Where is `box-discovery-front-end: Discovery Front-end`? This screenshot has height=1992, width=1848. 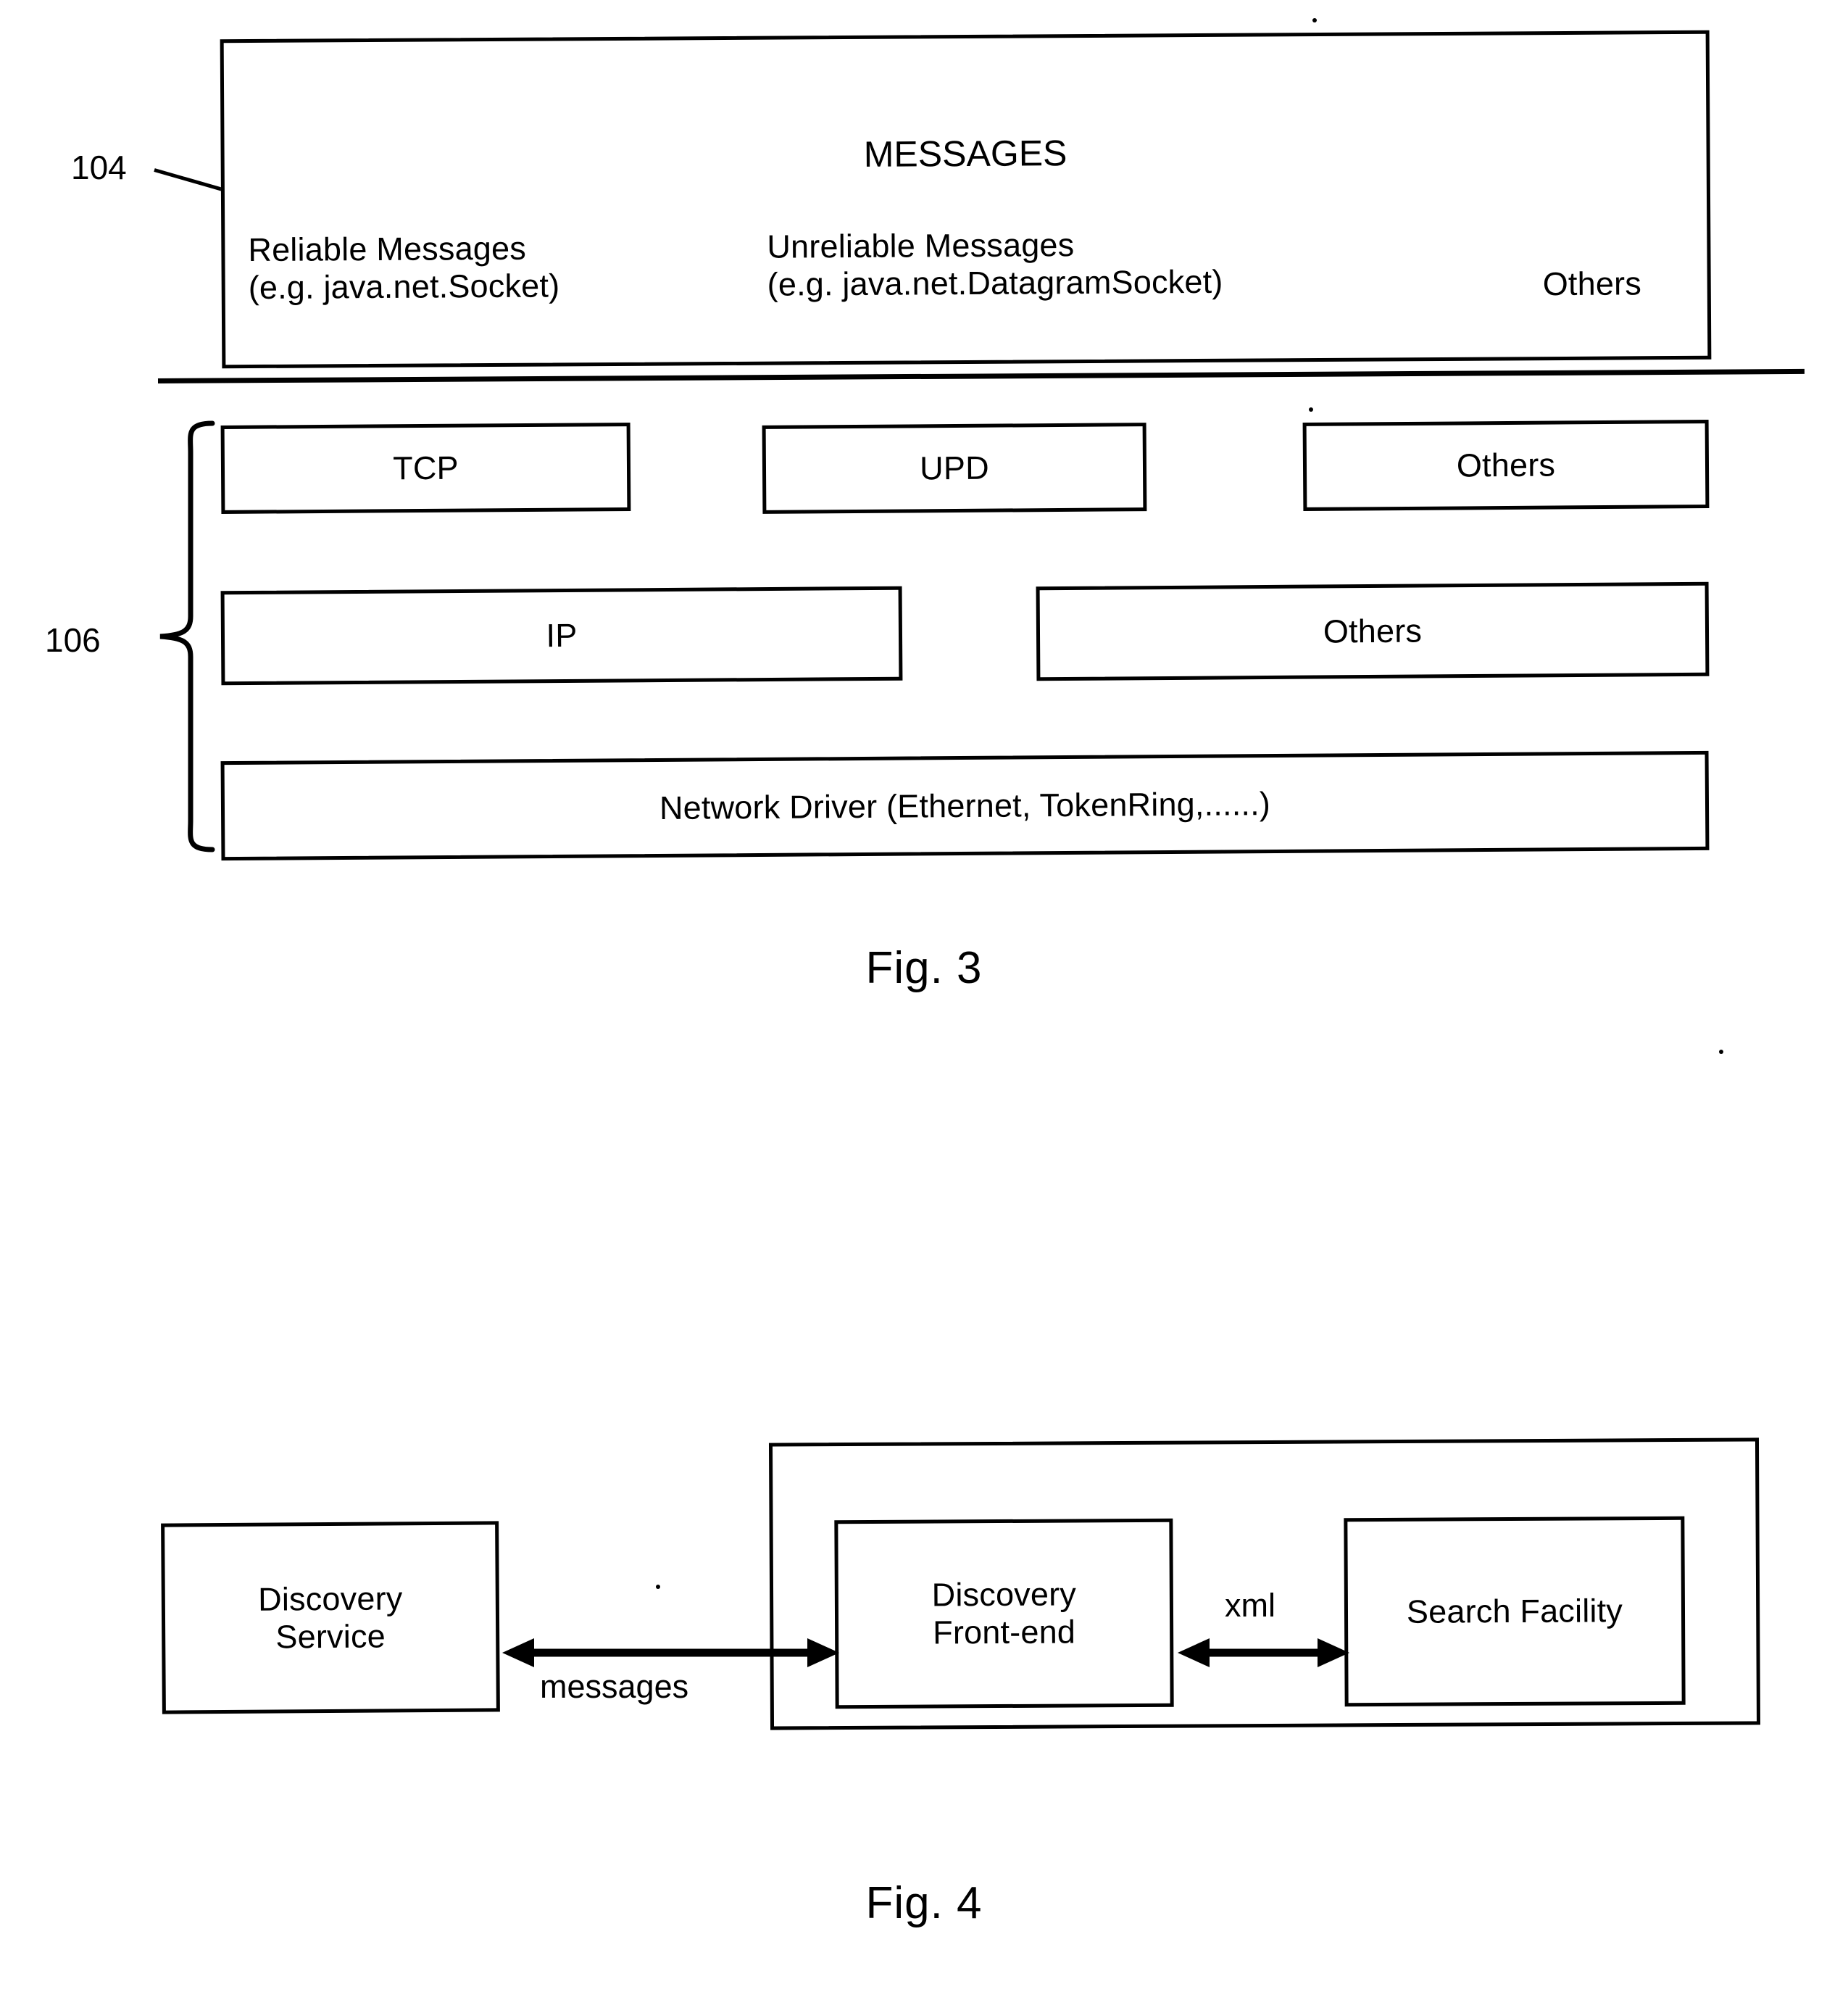
box-discovery-front-end: Discovery Front-end is located at coordinates (1004, 1614).